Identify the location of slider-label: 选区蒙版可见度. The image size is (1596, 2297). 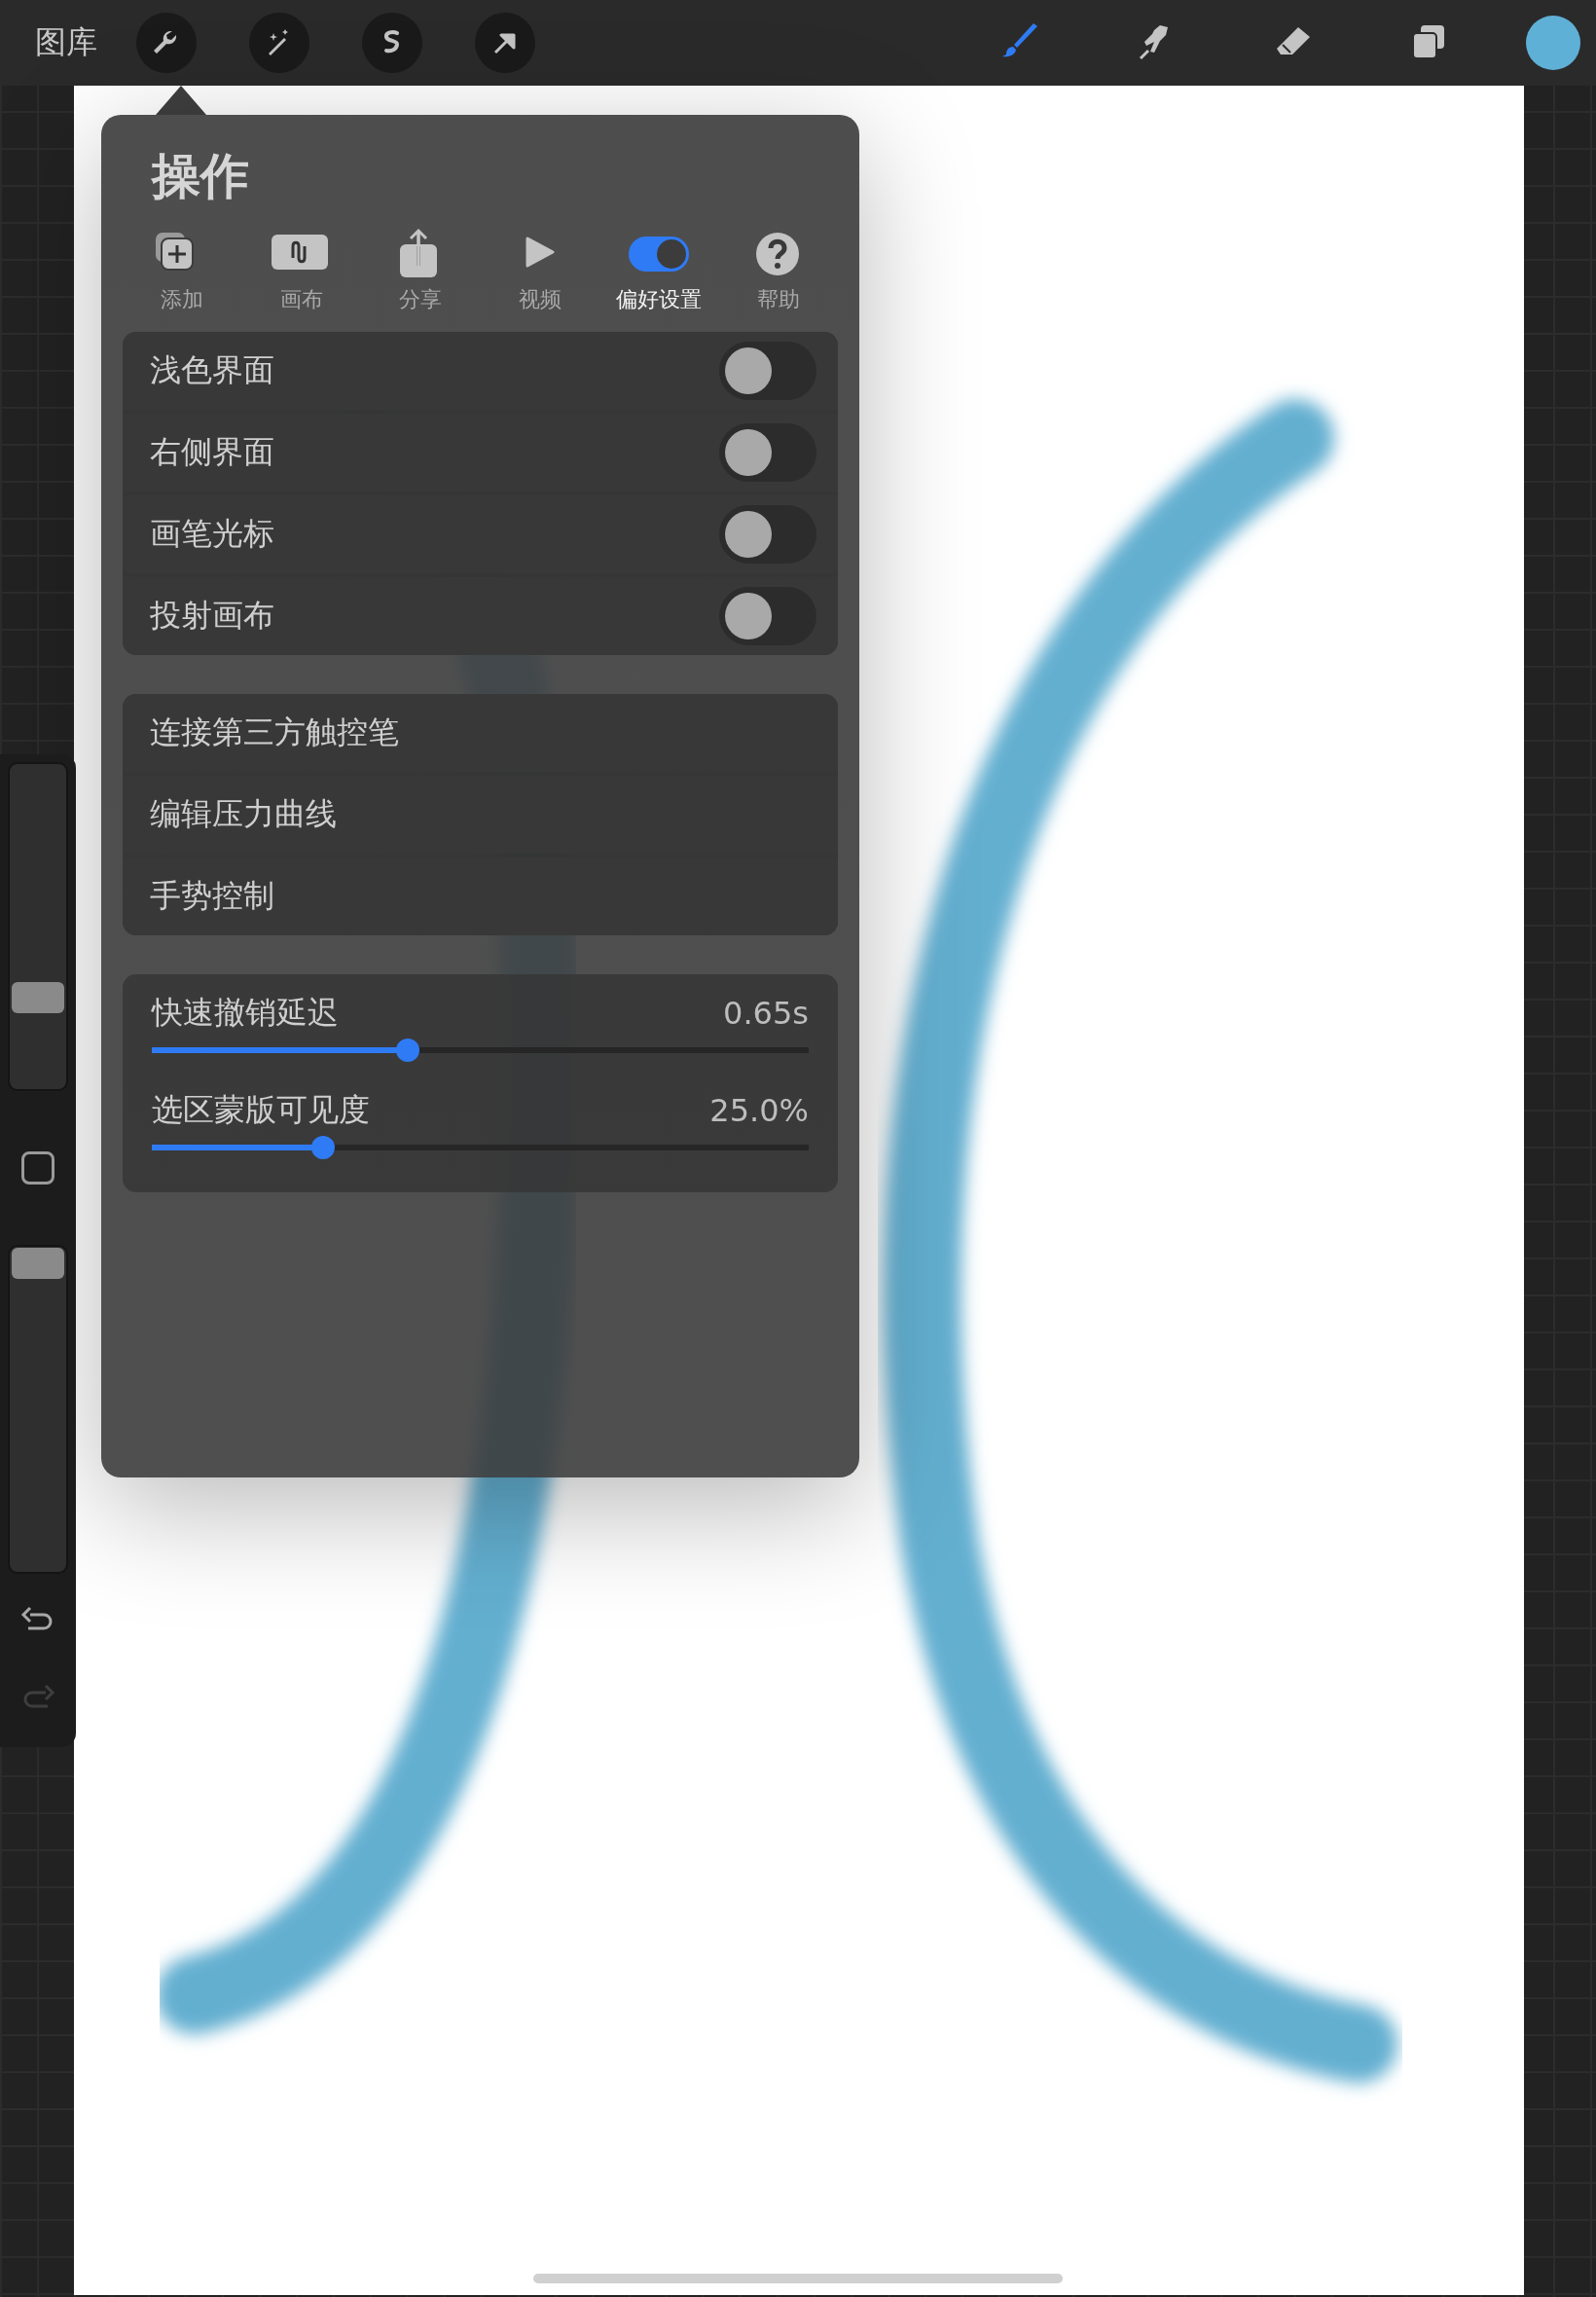
(261, 1110).